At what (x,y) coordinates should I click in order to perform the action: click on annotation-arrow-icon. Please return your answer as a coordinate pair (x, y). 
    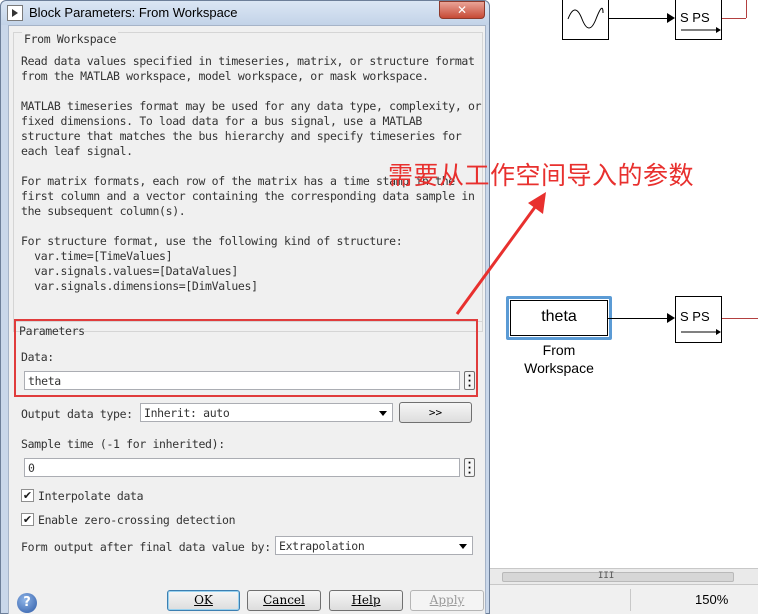
    Looking at the image, I should click on (500, 253).